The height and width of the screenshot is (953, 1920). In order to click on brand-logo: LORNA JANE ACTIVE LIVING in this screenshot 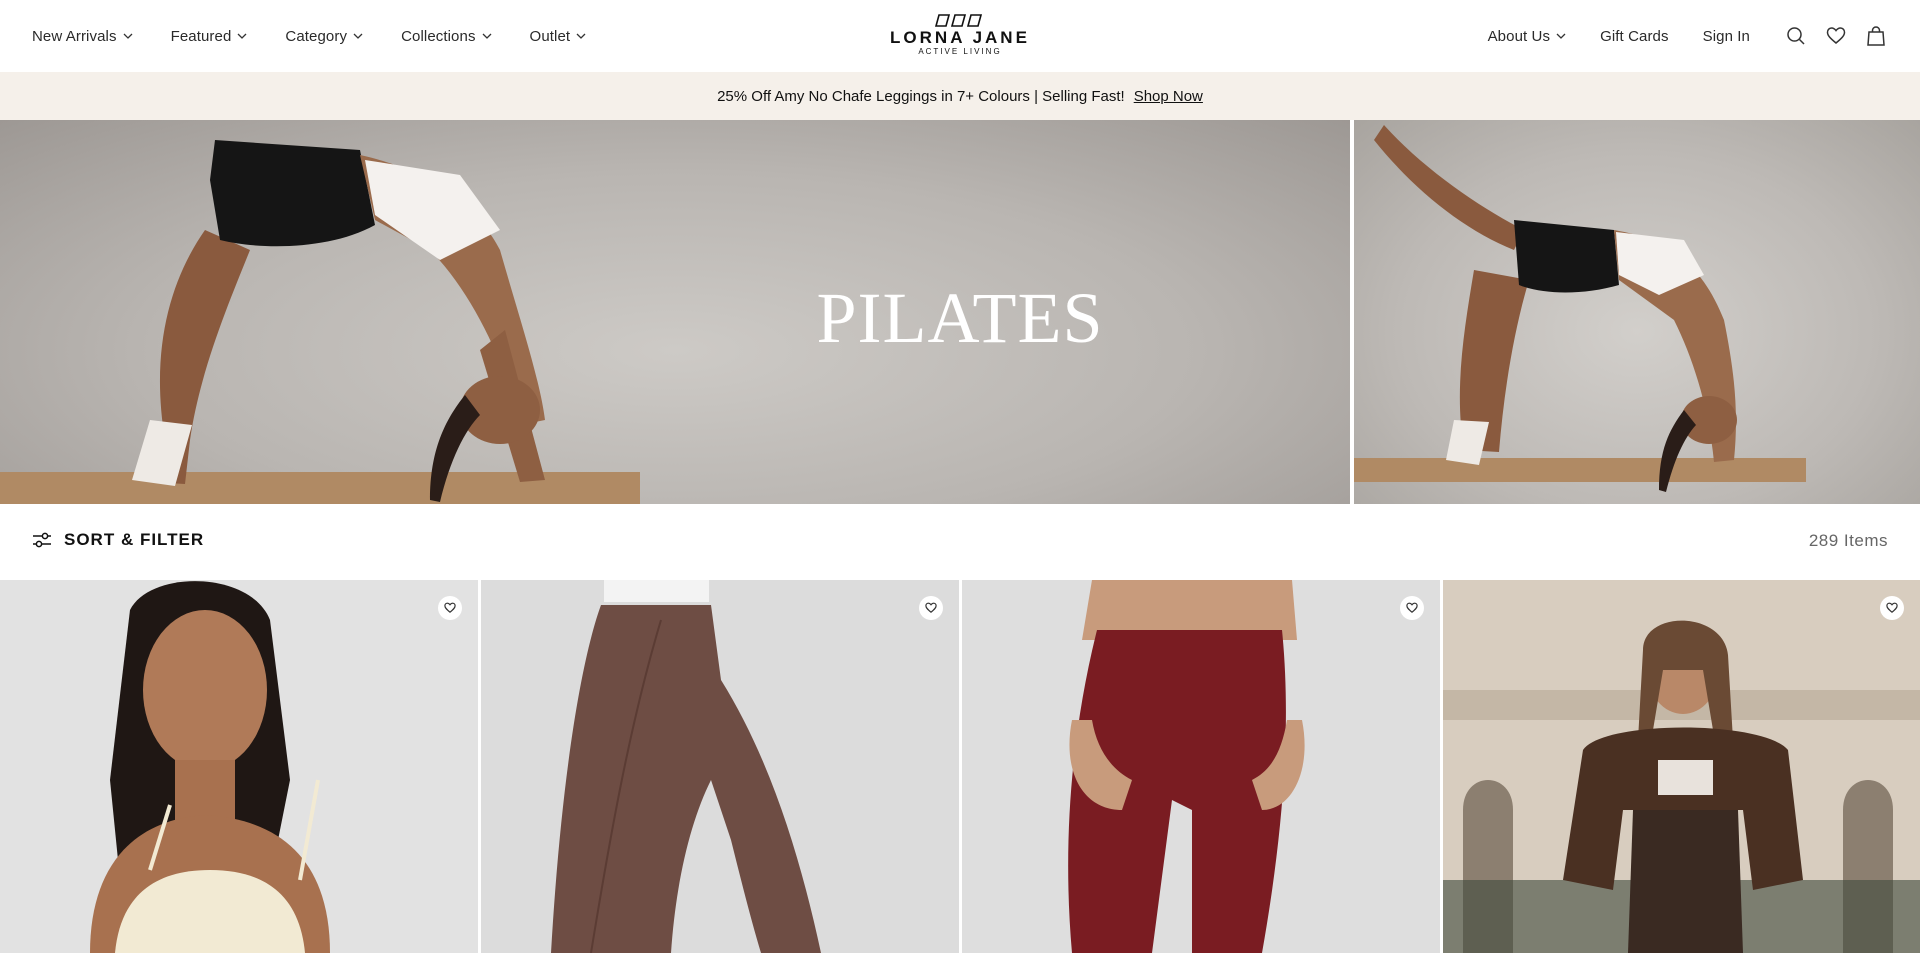, I will do `click(960, 35)`.